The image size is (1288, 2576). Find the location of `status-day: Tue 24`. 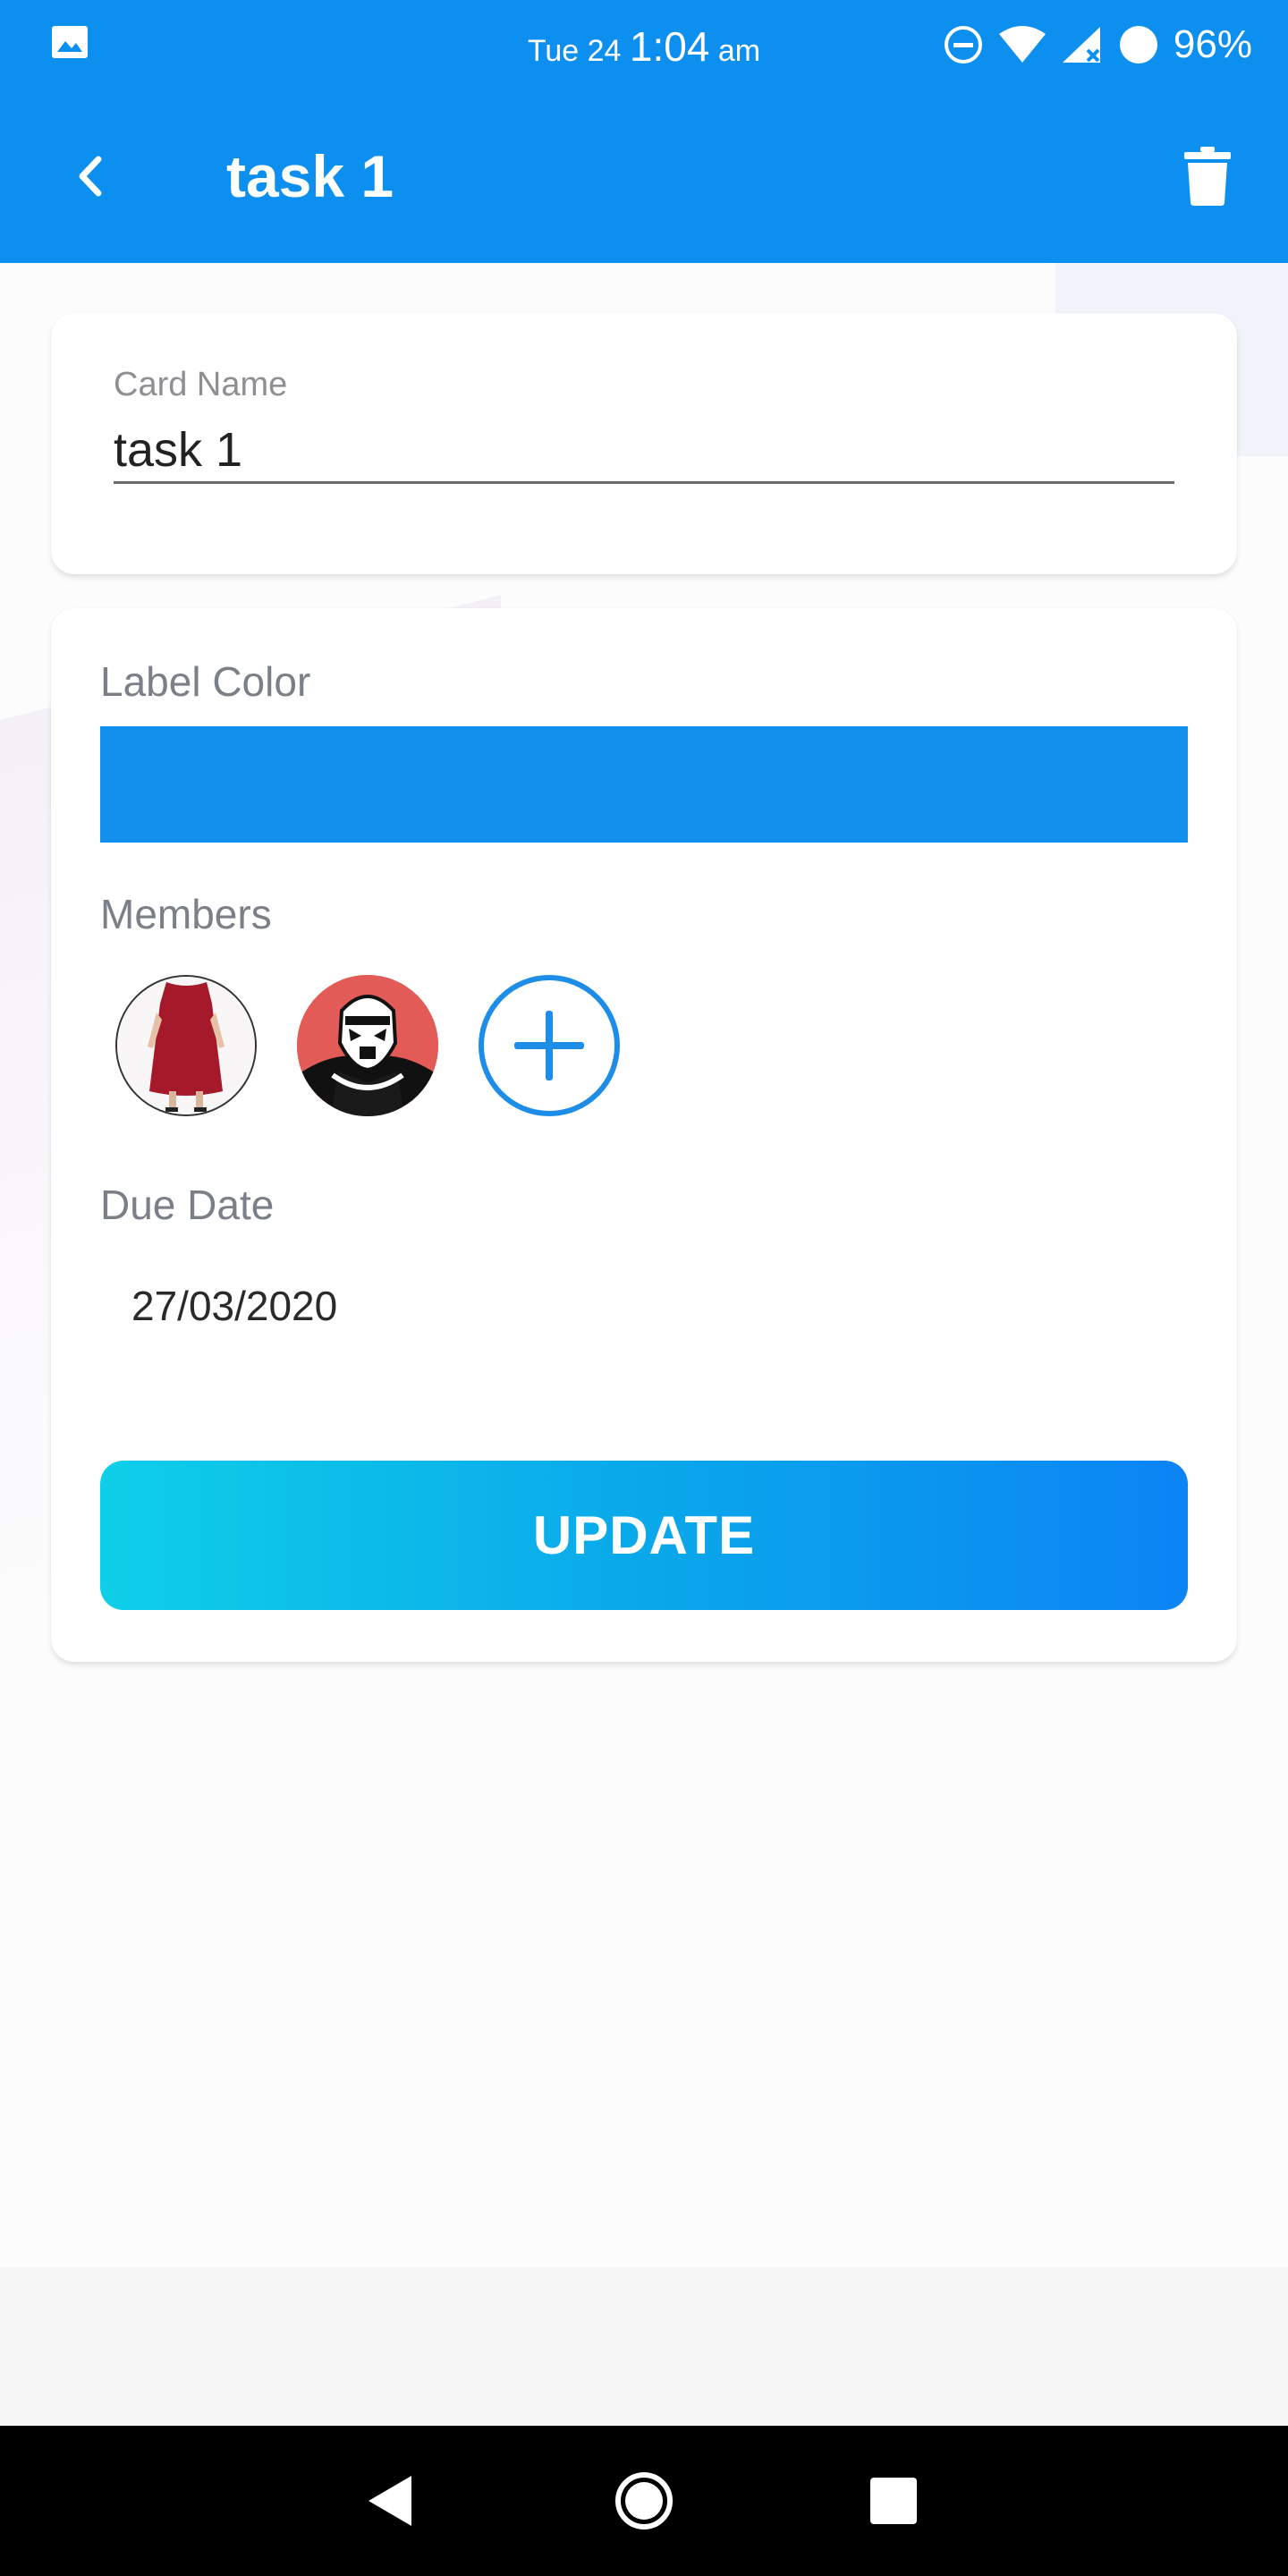

status-day: Tue 24 is located at coordinates (574, 51).